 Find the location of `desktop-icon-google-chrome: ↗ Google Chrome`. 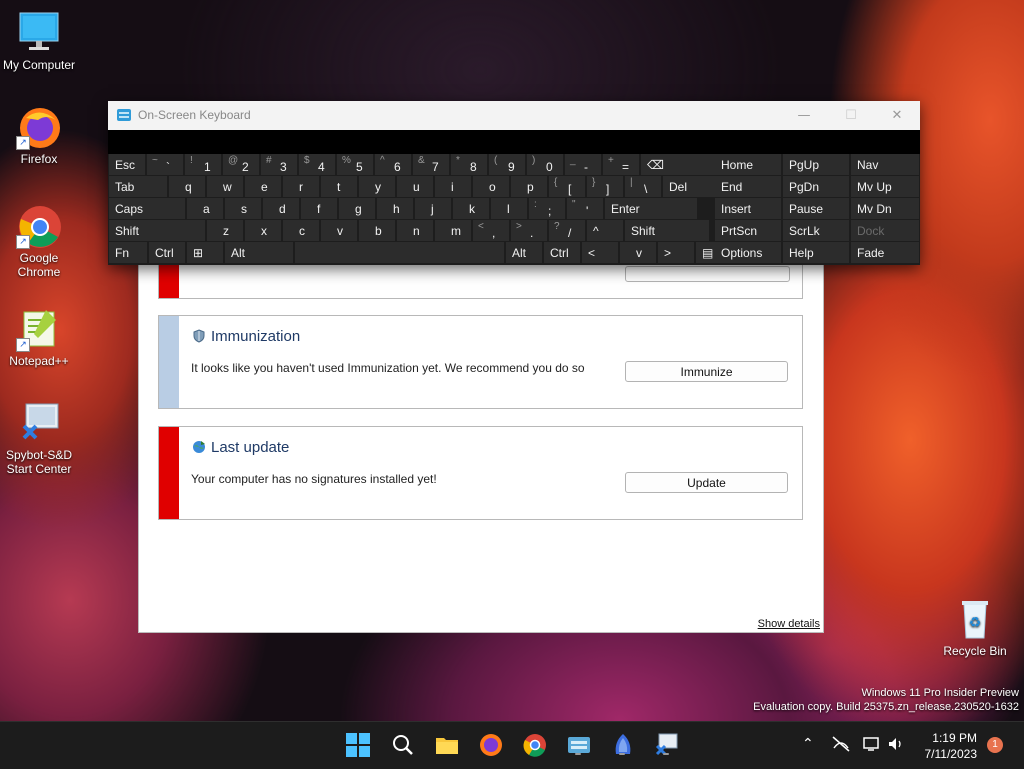

desktop-icon-google-chrome: ↗ Google Chrome is located at coordinates (39, 241).